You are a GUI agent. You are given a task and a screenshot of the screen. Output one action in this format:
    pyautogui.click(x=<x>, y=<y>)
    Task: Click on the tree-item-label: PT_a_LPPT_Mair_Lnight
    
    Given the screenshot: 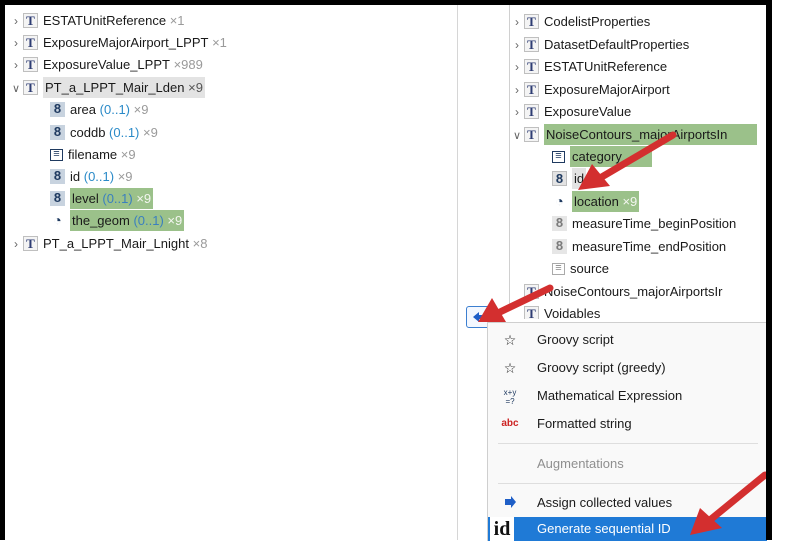 What is the action you would take?
    pyautogui.click(x=116, y=243)
    